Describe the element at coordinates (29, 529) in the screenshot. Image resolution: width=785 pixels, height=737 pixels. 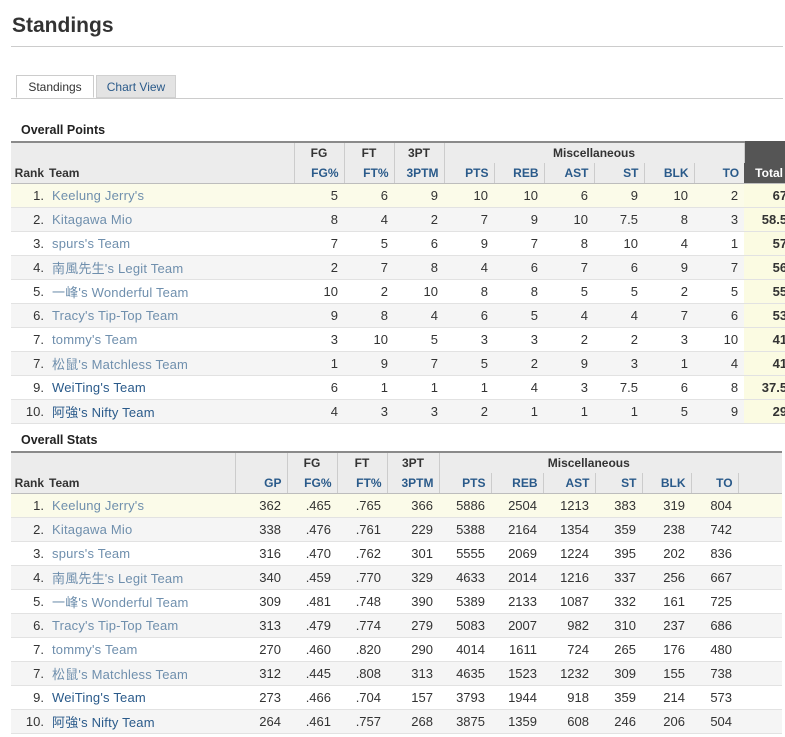
I see `rank-cell: 2.` at that location.